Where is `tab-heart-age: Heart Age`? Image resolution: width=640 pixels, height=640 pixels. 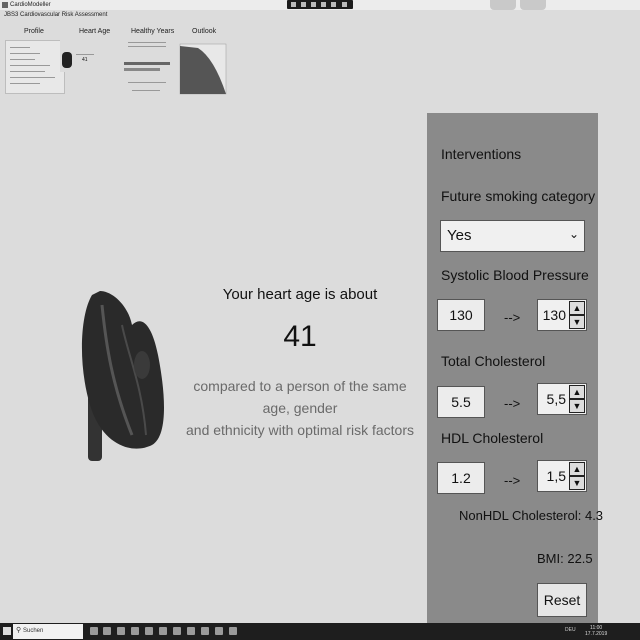
tab-heart-age: Heart Age is located at coordinates (94, 31).